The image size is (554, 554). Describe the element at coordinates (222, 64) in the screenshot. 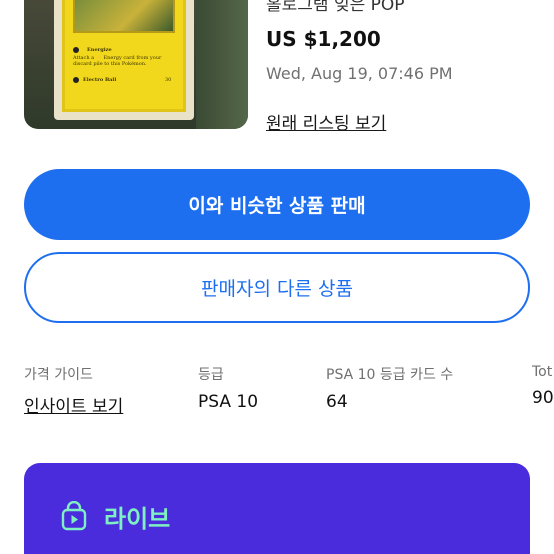

I see `background-scene` at that location.